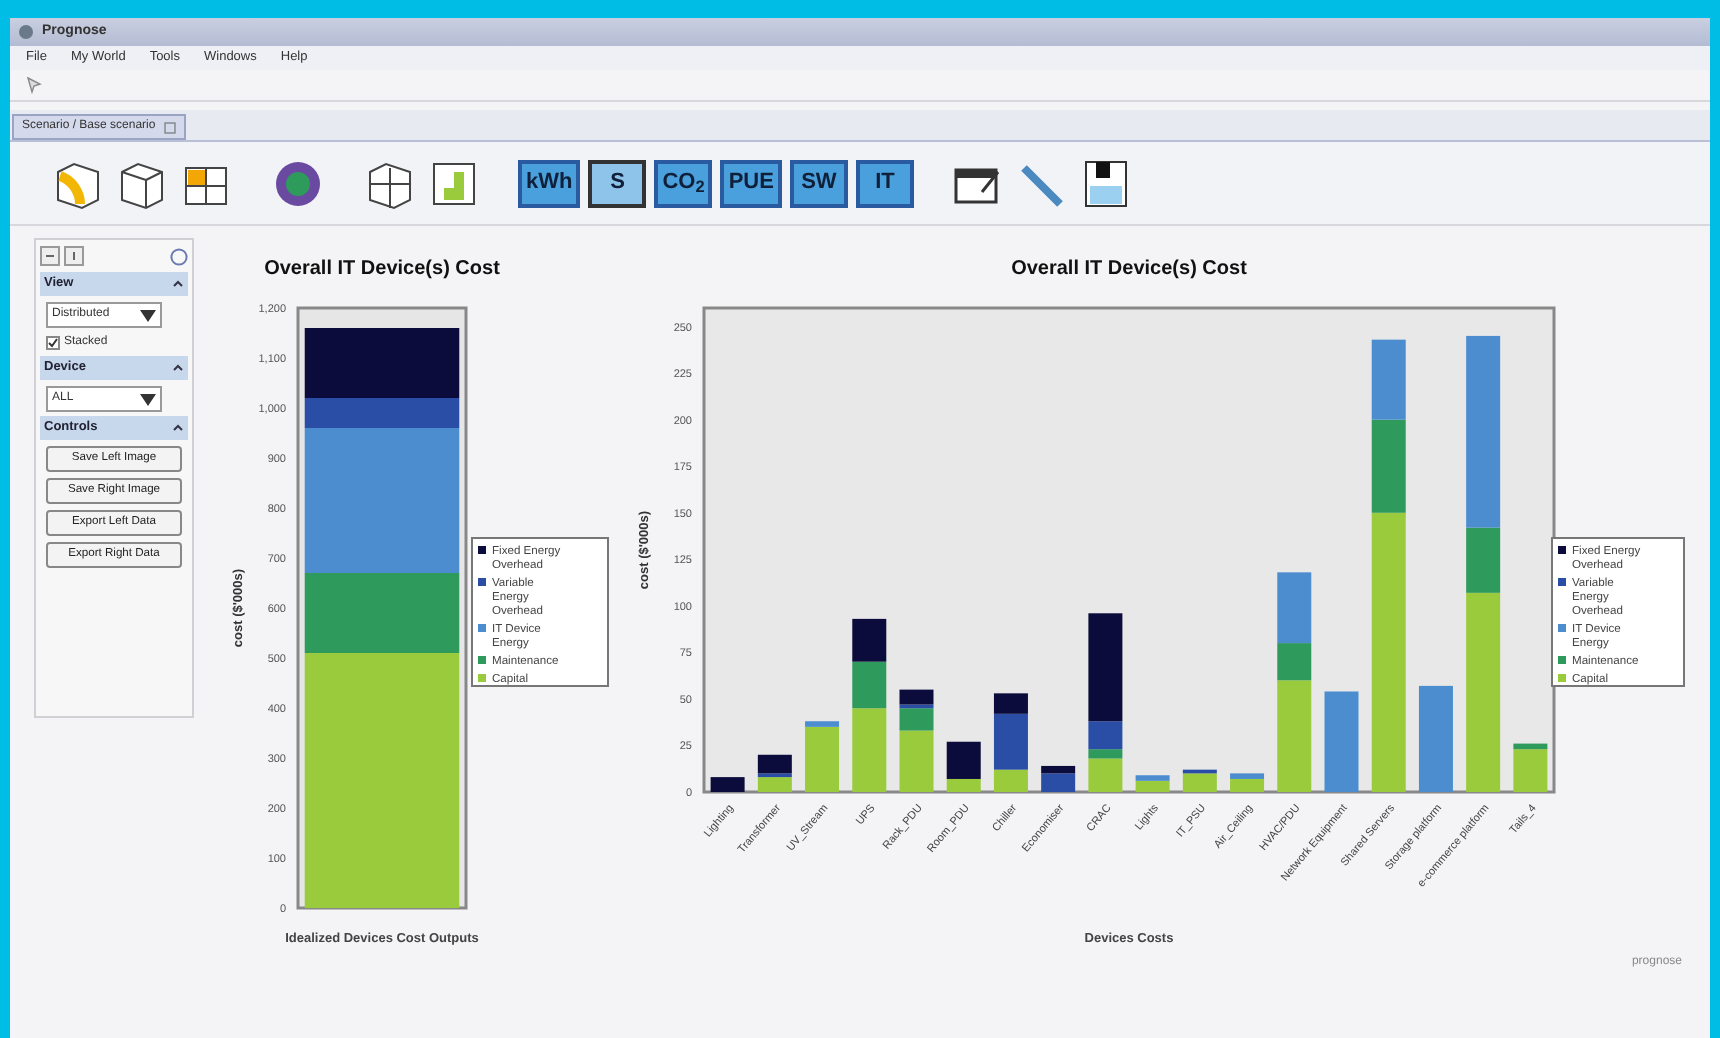 This screenshot has width=1720, height=1038. I want to click on metric-button: IT, so click(884, 183).